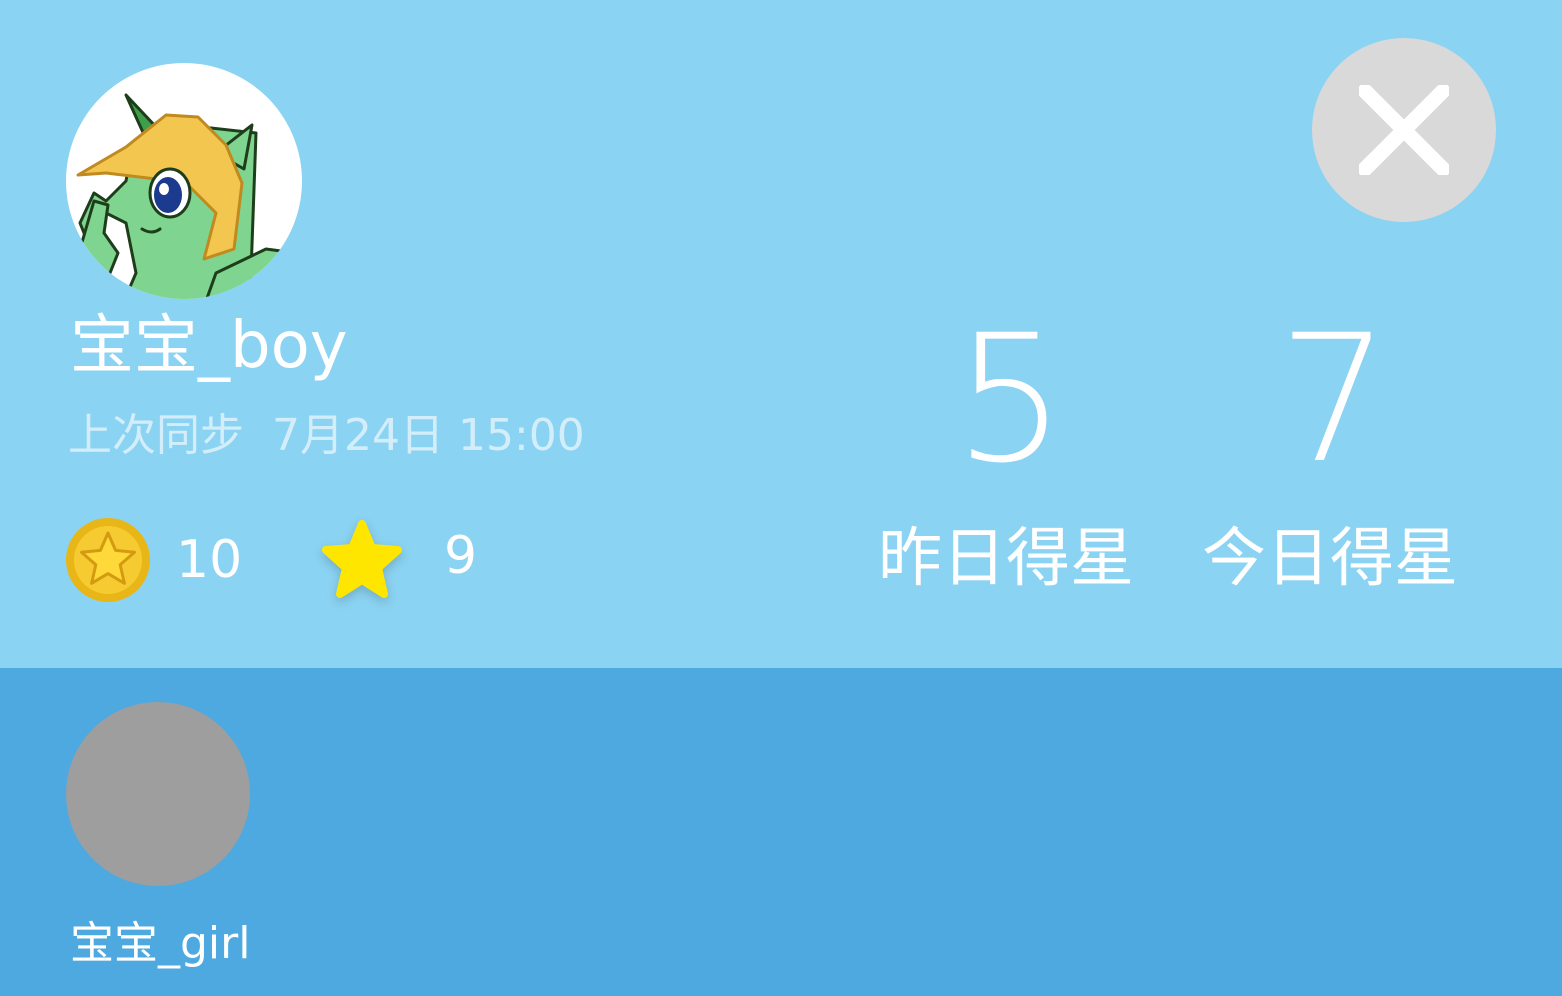 Image resolution: width=1562 pixels, height=996 pixels. I want to click on other-user-name: 宝宝_girl, so click(160, 944).